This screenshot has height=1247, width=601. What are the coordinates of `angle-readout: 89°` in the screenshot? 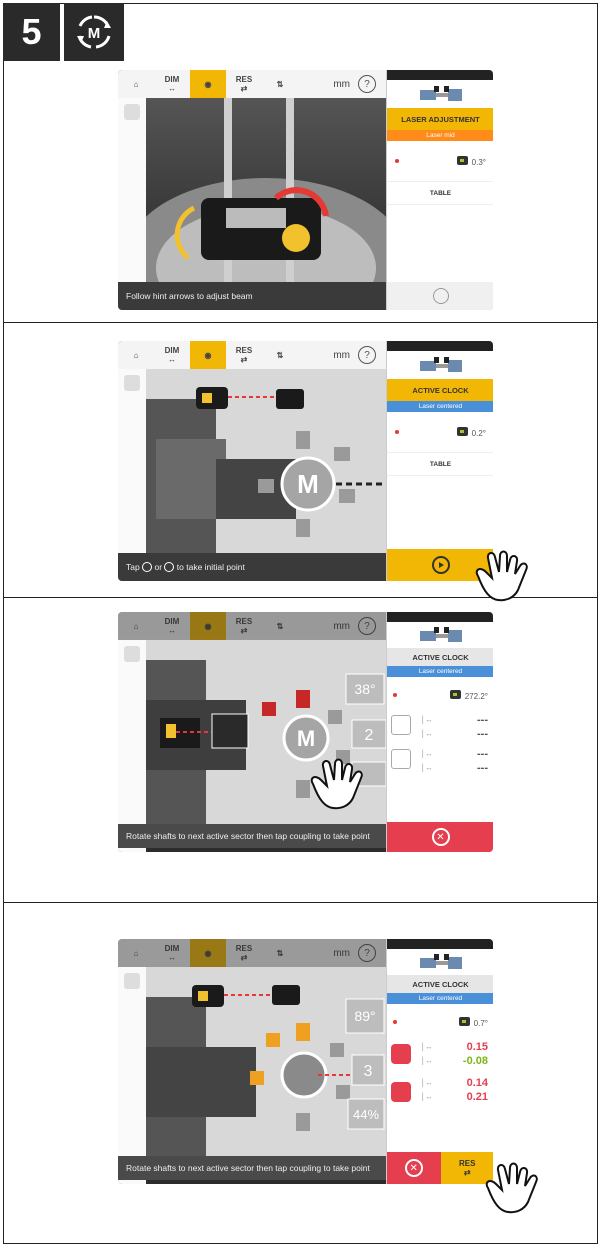 It's located at (364, 1016).